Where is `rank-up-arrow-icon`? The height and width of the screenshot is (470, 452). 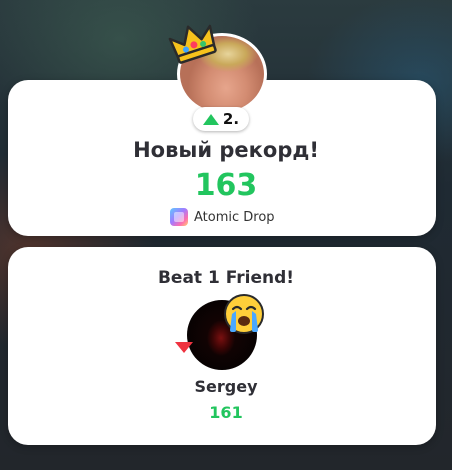 rank-up-arrow-icon is located at coordinates (210, 119).